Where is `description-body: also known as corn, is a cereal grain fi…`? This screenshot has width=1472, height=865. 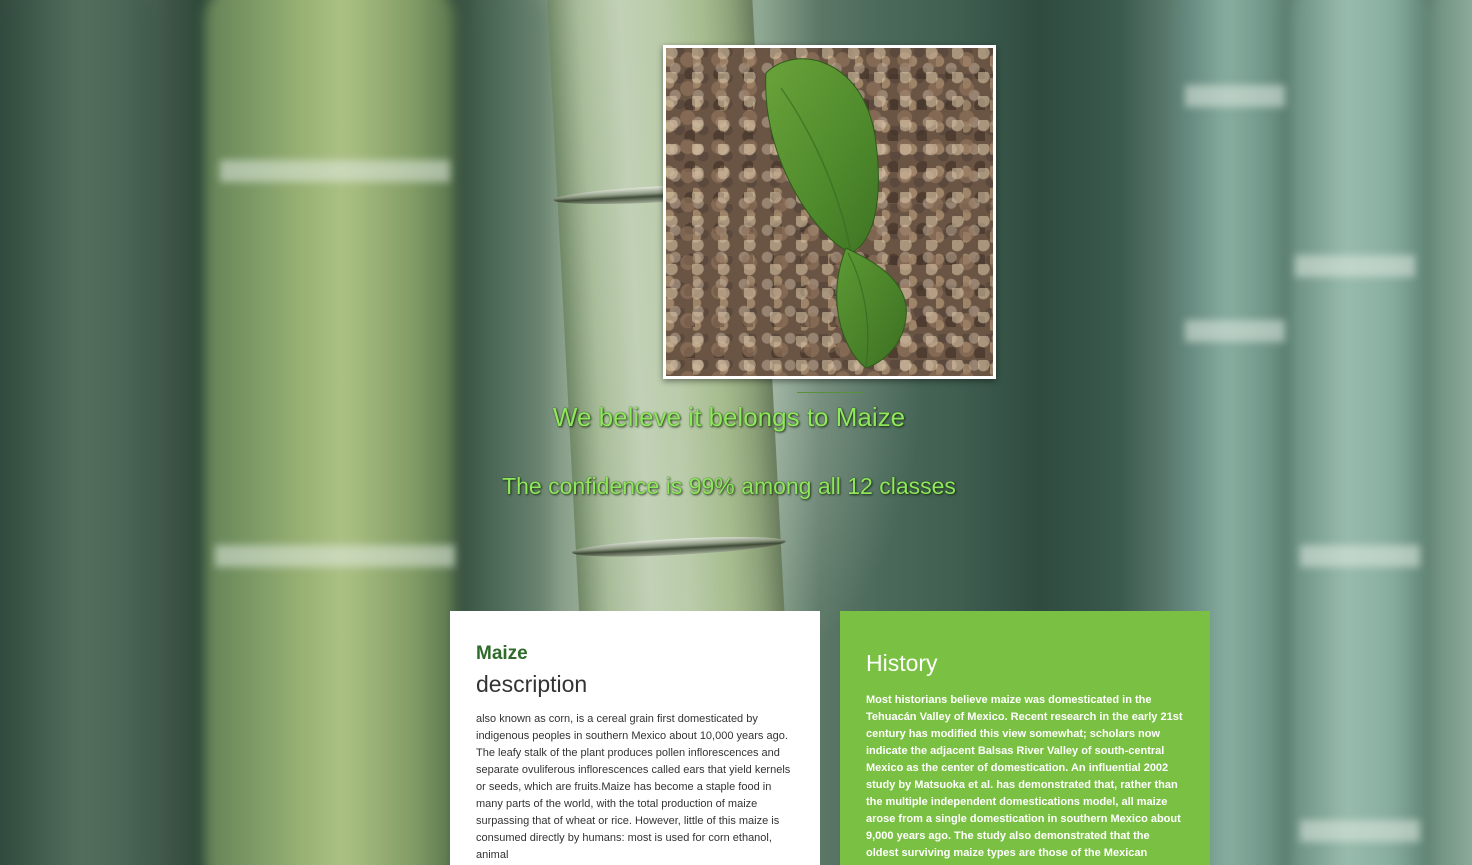 description-body: also known as corn, is a cereal grain fi… is located at coordinates (633, 787).